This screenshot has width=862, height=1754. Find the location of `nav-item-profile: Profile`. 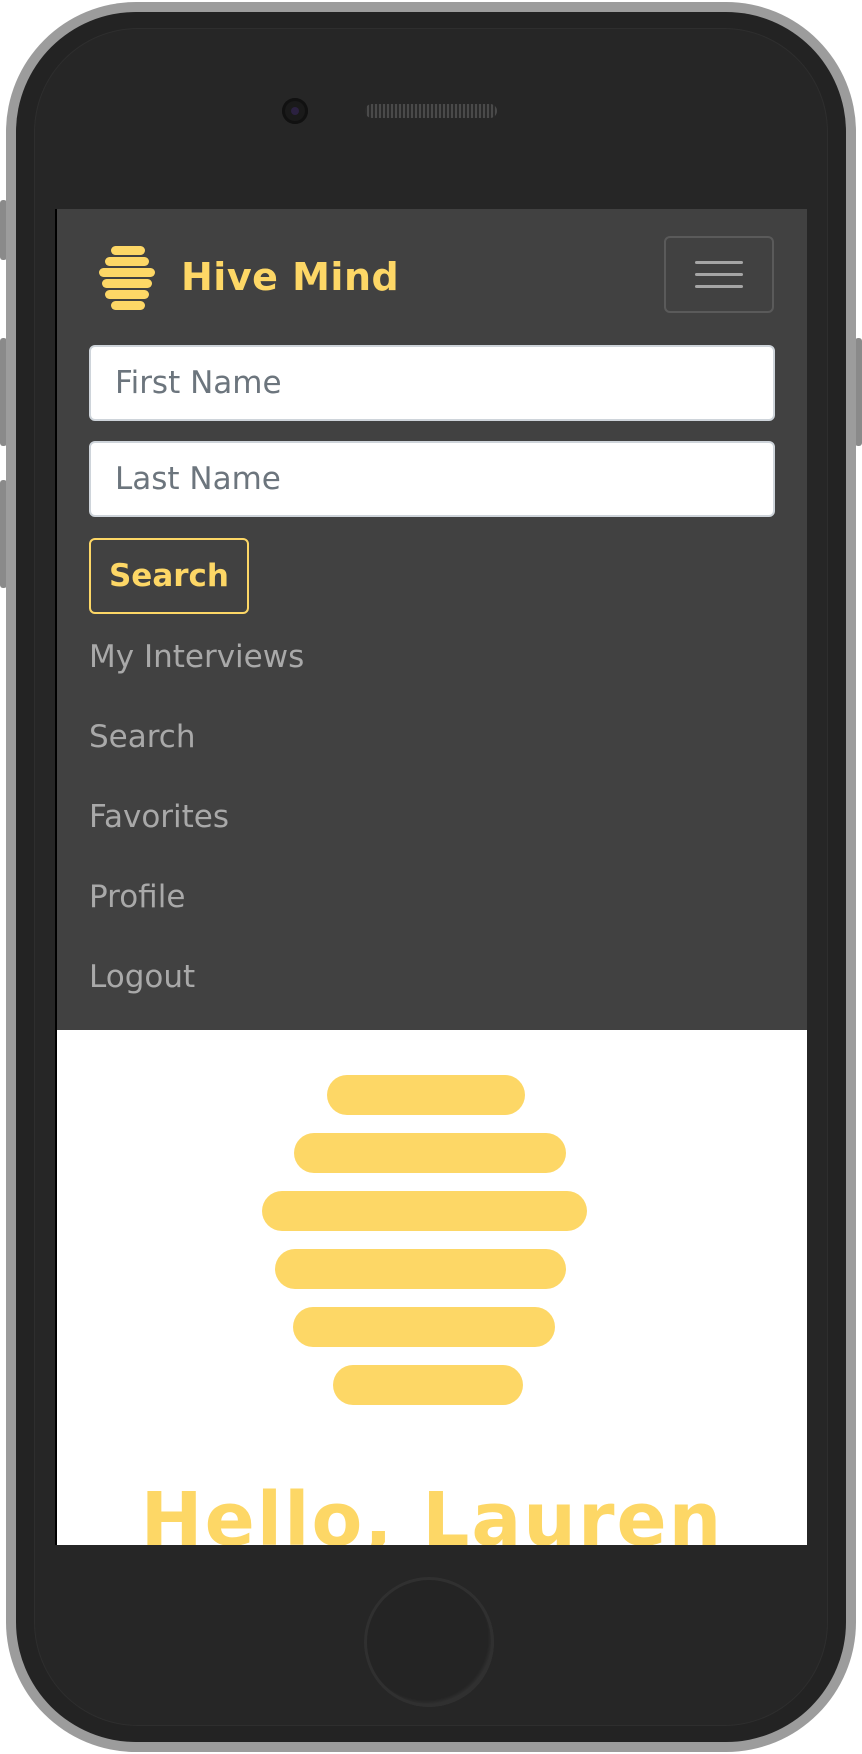

nav-item-profile: Profile is located at coordinates (196, 897).